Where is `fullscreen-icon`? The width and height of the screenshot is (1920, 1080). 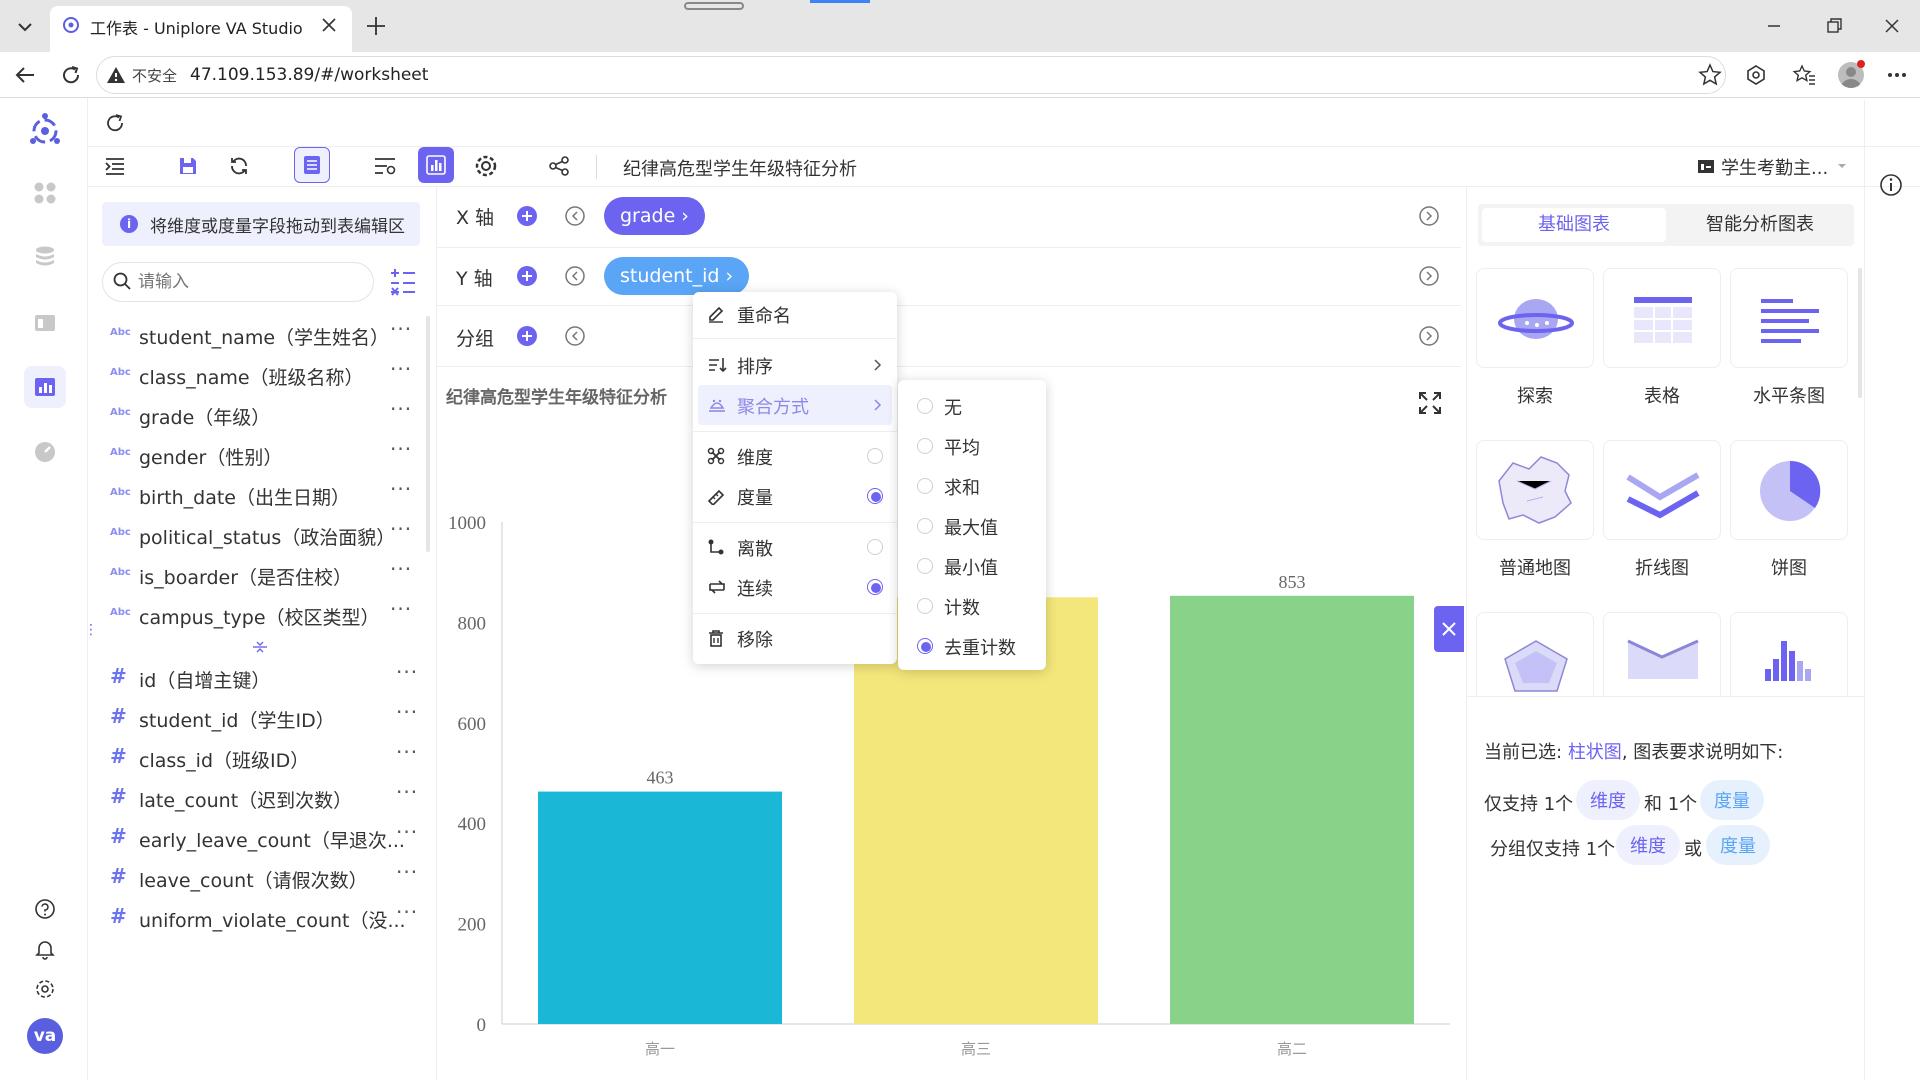 fullscreen-icon is located at coordinates (1430, 403).